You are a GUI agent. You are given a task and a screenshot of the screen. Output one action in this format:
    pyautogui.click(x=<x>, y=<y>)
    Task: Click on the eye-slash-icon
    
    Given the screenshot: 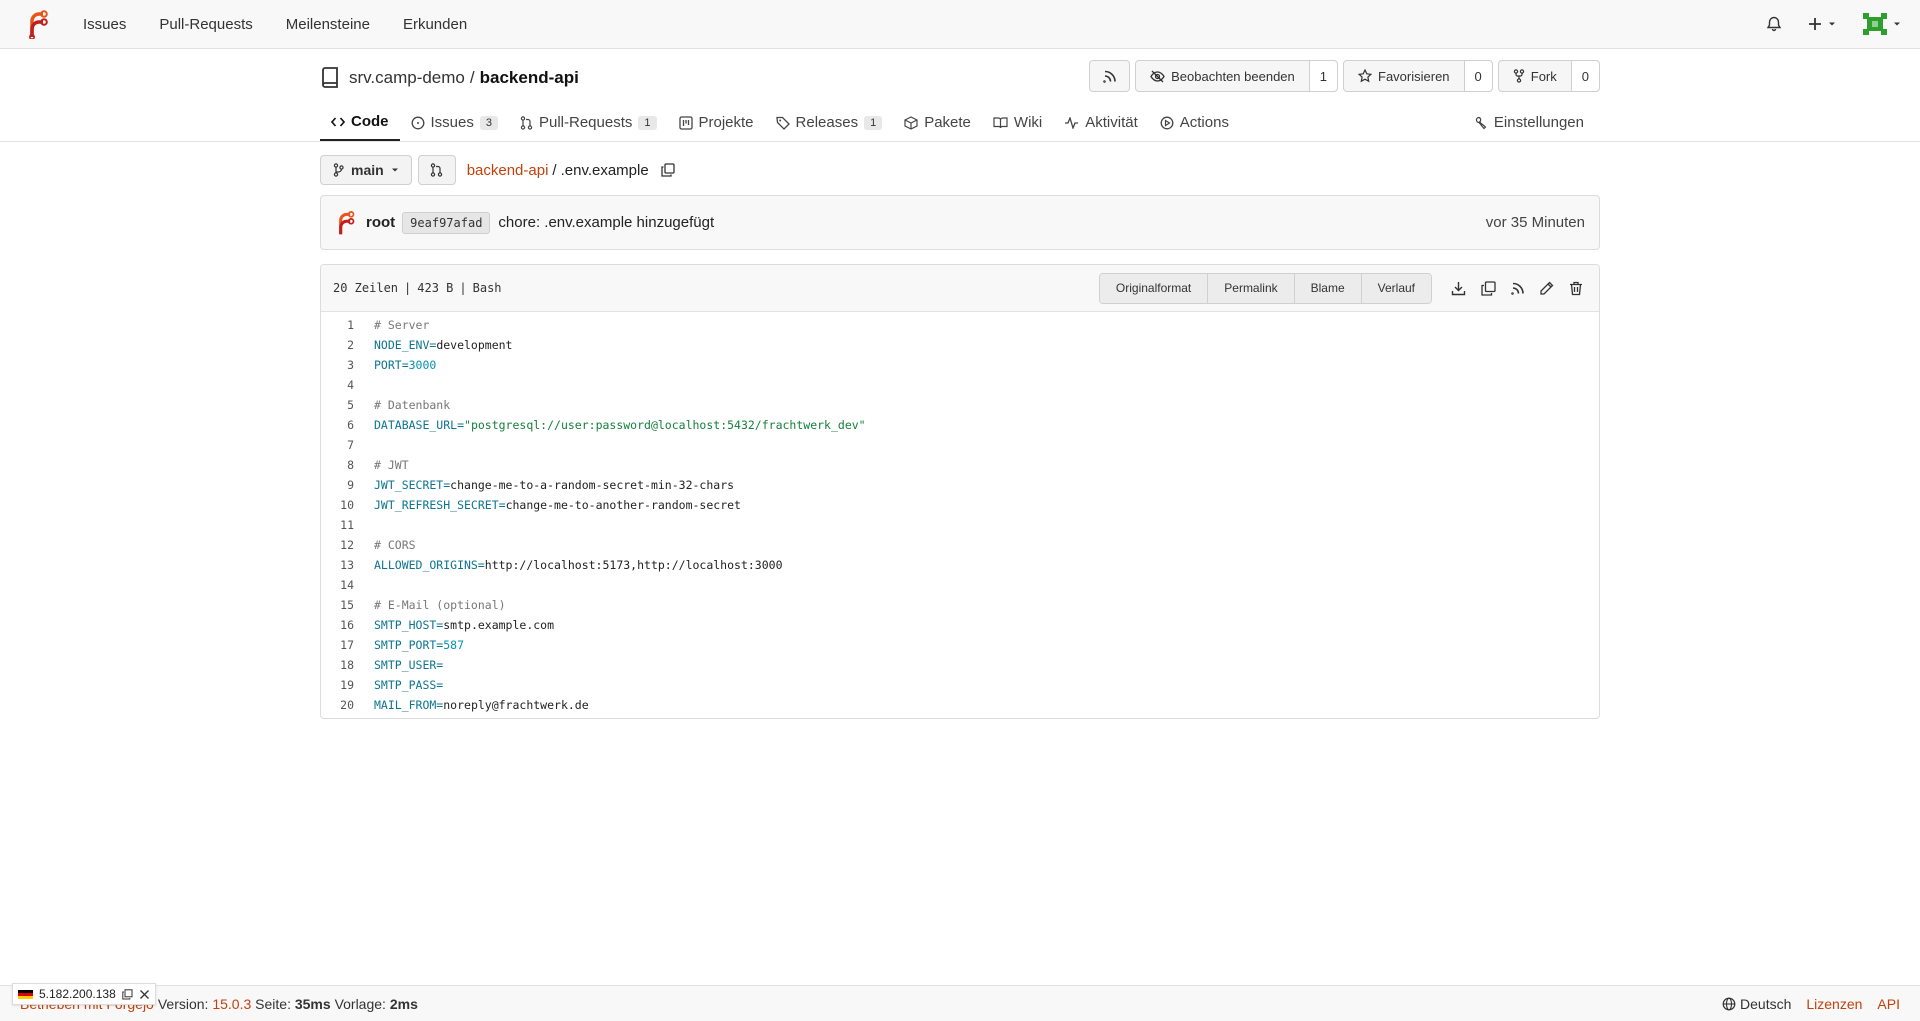 What is the action you would take?
    pyautogui.click(x=1157, y=76)
    